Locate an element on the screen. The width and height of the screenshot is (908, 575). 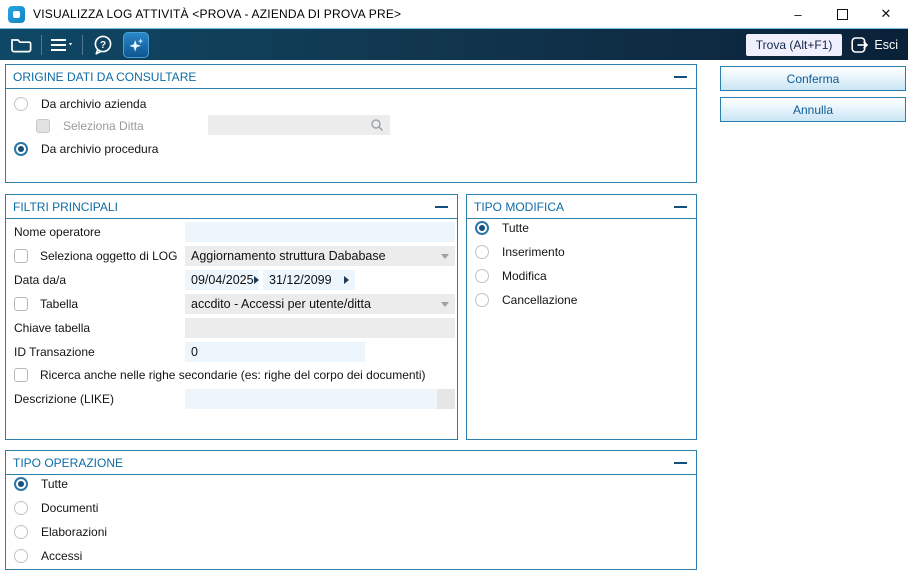
folder-icon is located at coordinates (21, 45).